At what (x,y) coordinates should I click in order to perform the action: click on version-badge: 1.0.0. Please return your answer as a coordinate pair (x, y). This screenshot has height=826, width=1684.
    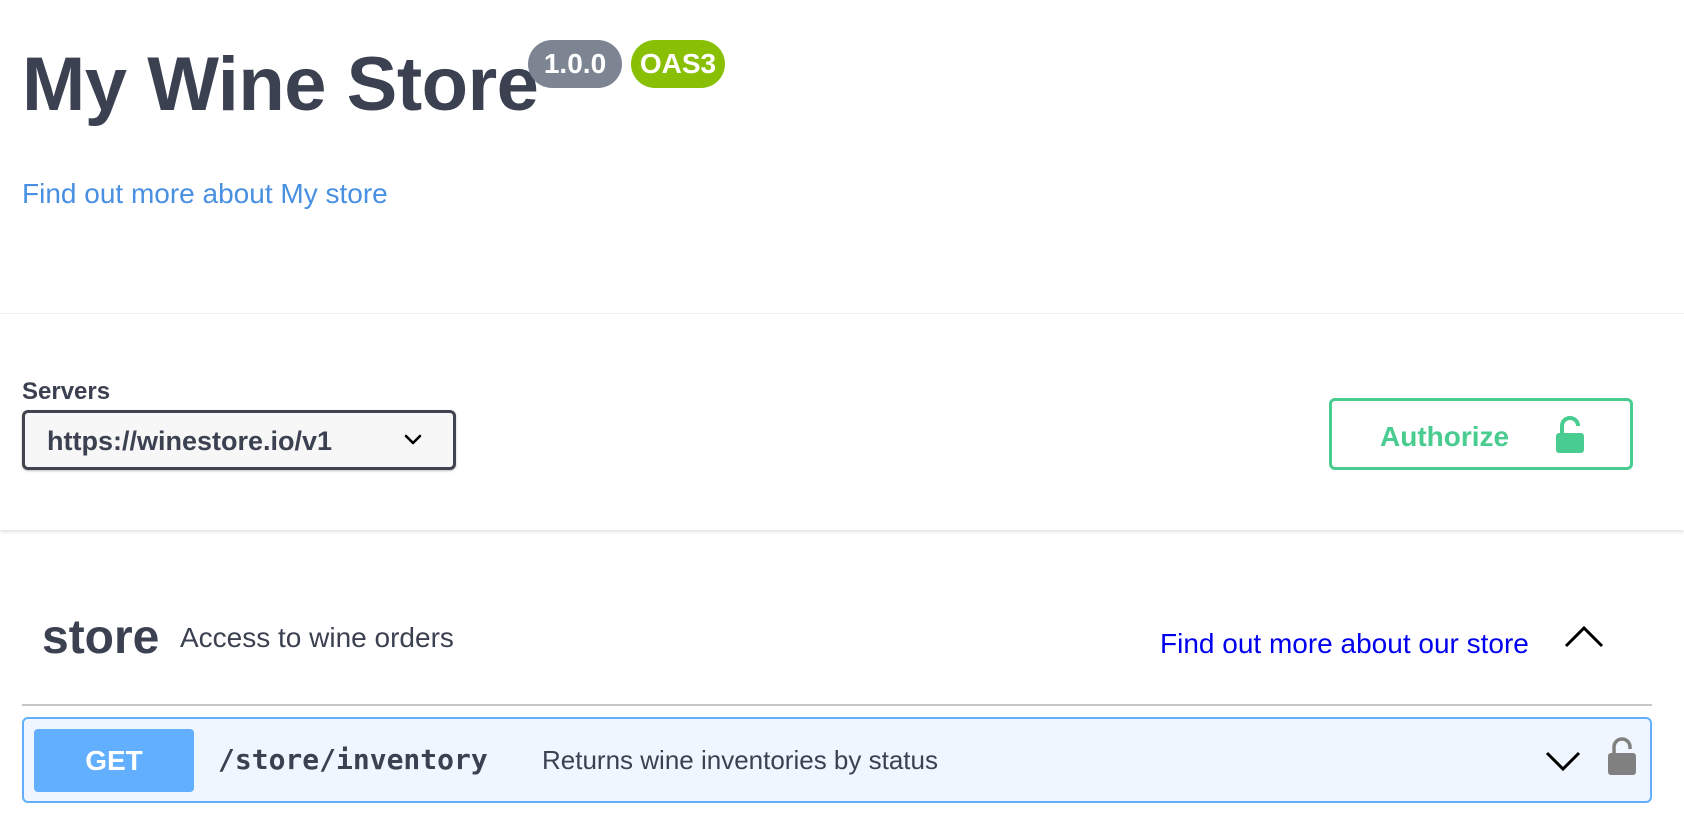
    Looking at the image, I should click on (575, 64).